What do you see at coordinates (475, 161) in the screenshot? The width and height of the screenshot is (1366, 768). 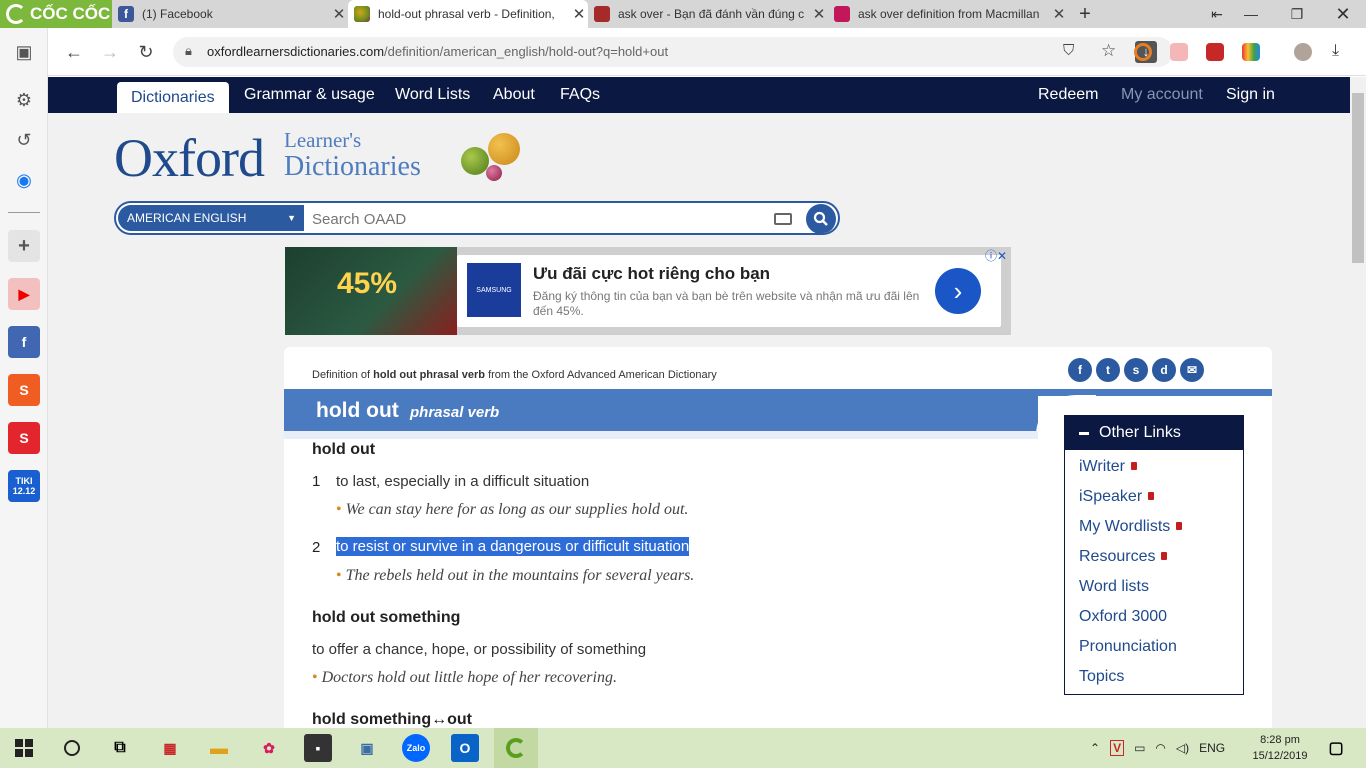 I see `logo-ball-icon` at bounding box center [475, 161].